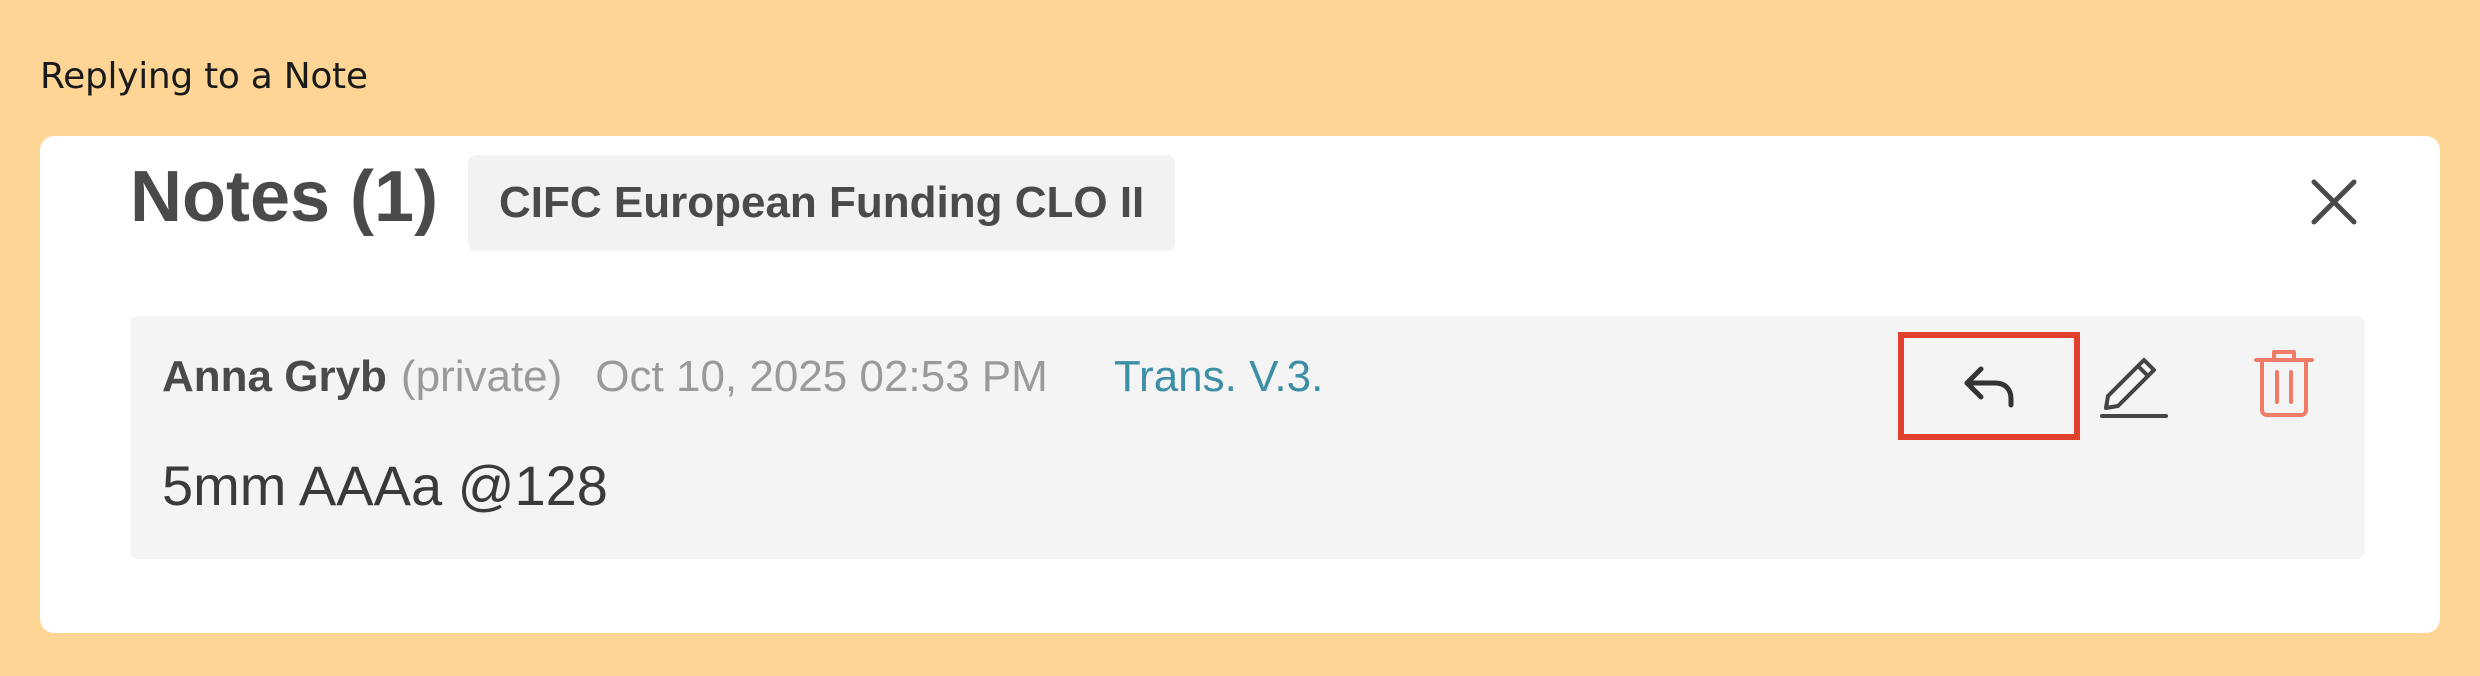  I want to click on trash-icon, so click(2284, 383).